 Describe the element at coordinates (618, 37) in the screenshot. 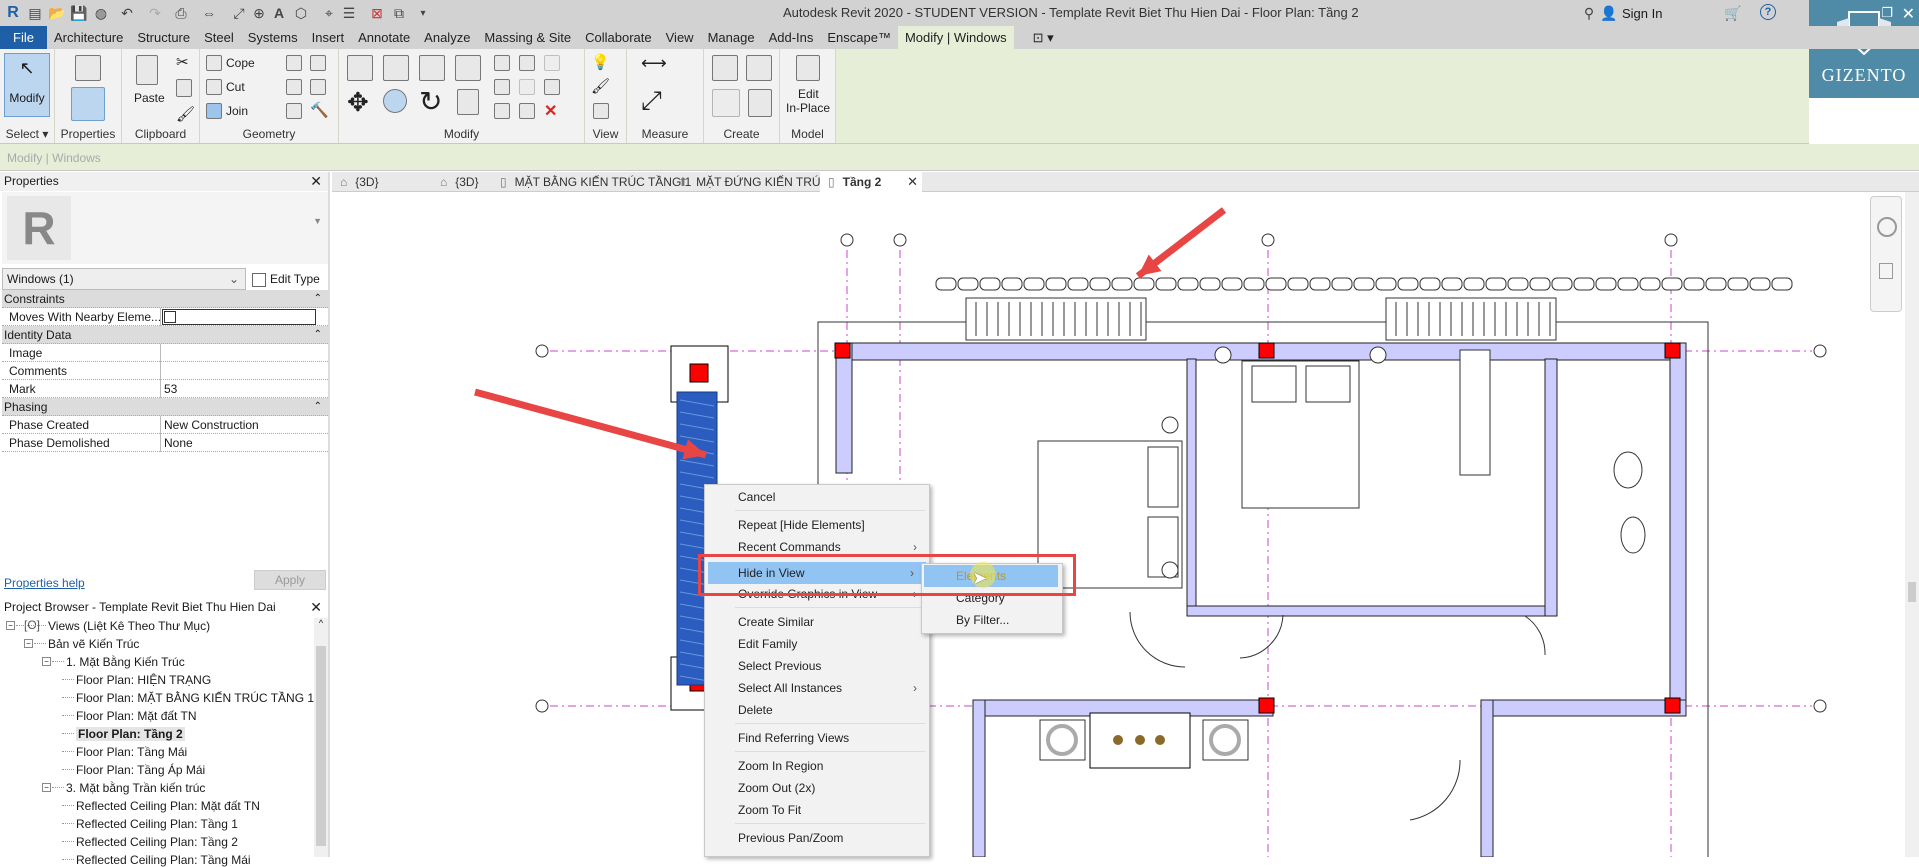

I see `tab-collaborate: Collaborate` at that location.